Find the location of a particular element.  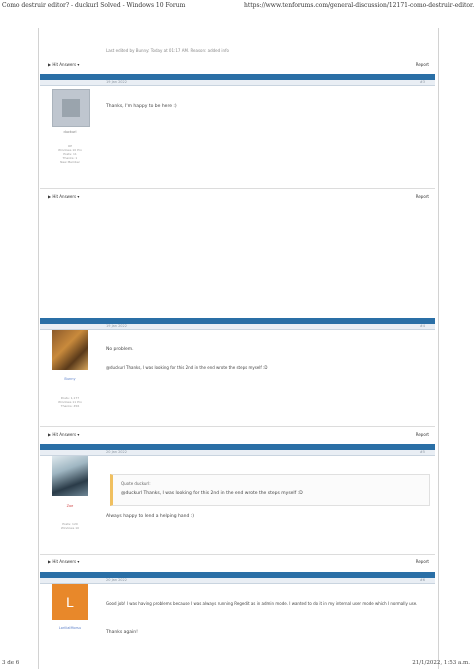

print-footer: 3 de 6 21/1/2022, 1:53 a.m. is located at coordinates (237, 663).